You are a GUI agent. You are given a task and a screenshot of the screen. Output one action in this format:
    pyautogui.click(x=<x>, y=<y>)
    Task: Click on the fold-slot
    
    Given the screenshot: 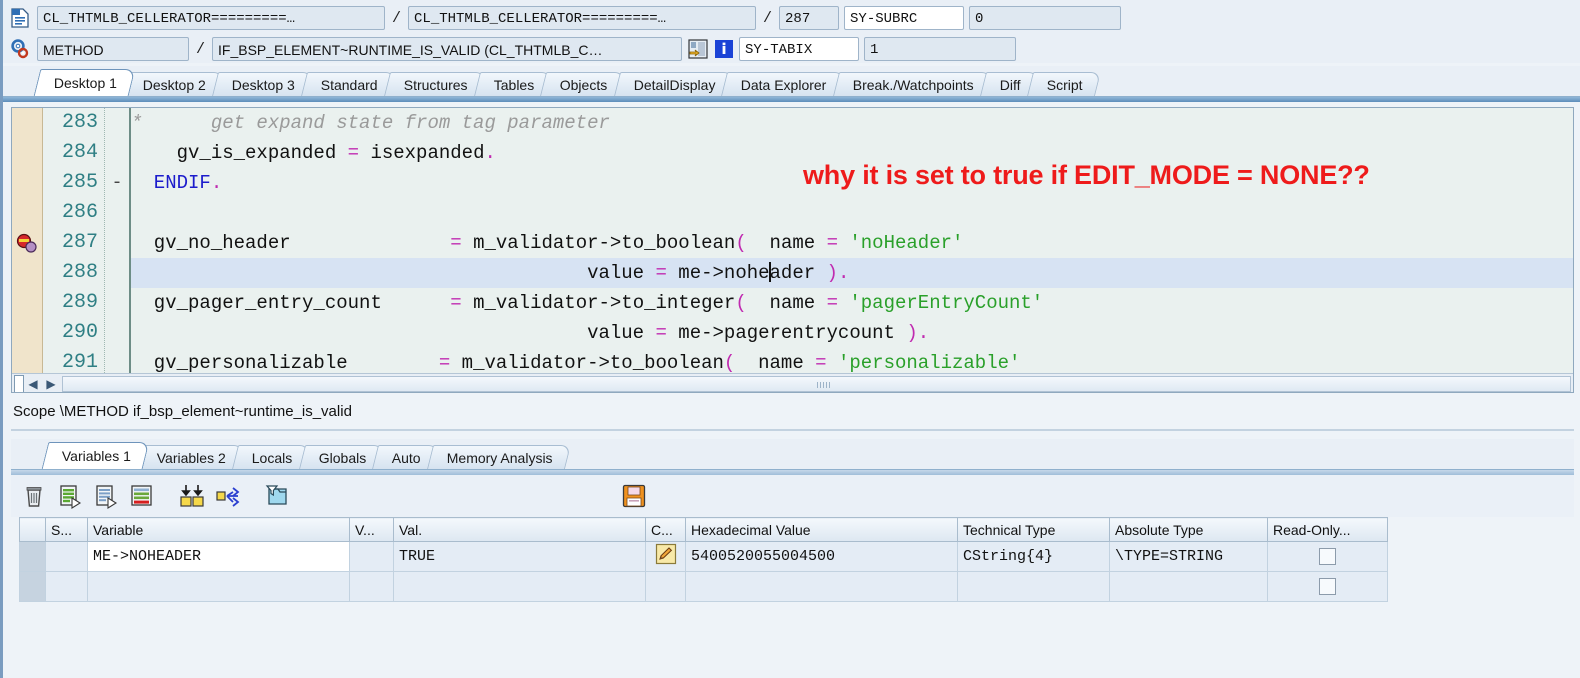 What is the action you would take?
    pyautogui.click(x=117, y=243)
    